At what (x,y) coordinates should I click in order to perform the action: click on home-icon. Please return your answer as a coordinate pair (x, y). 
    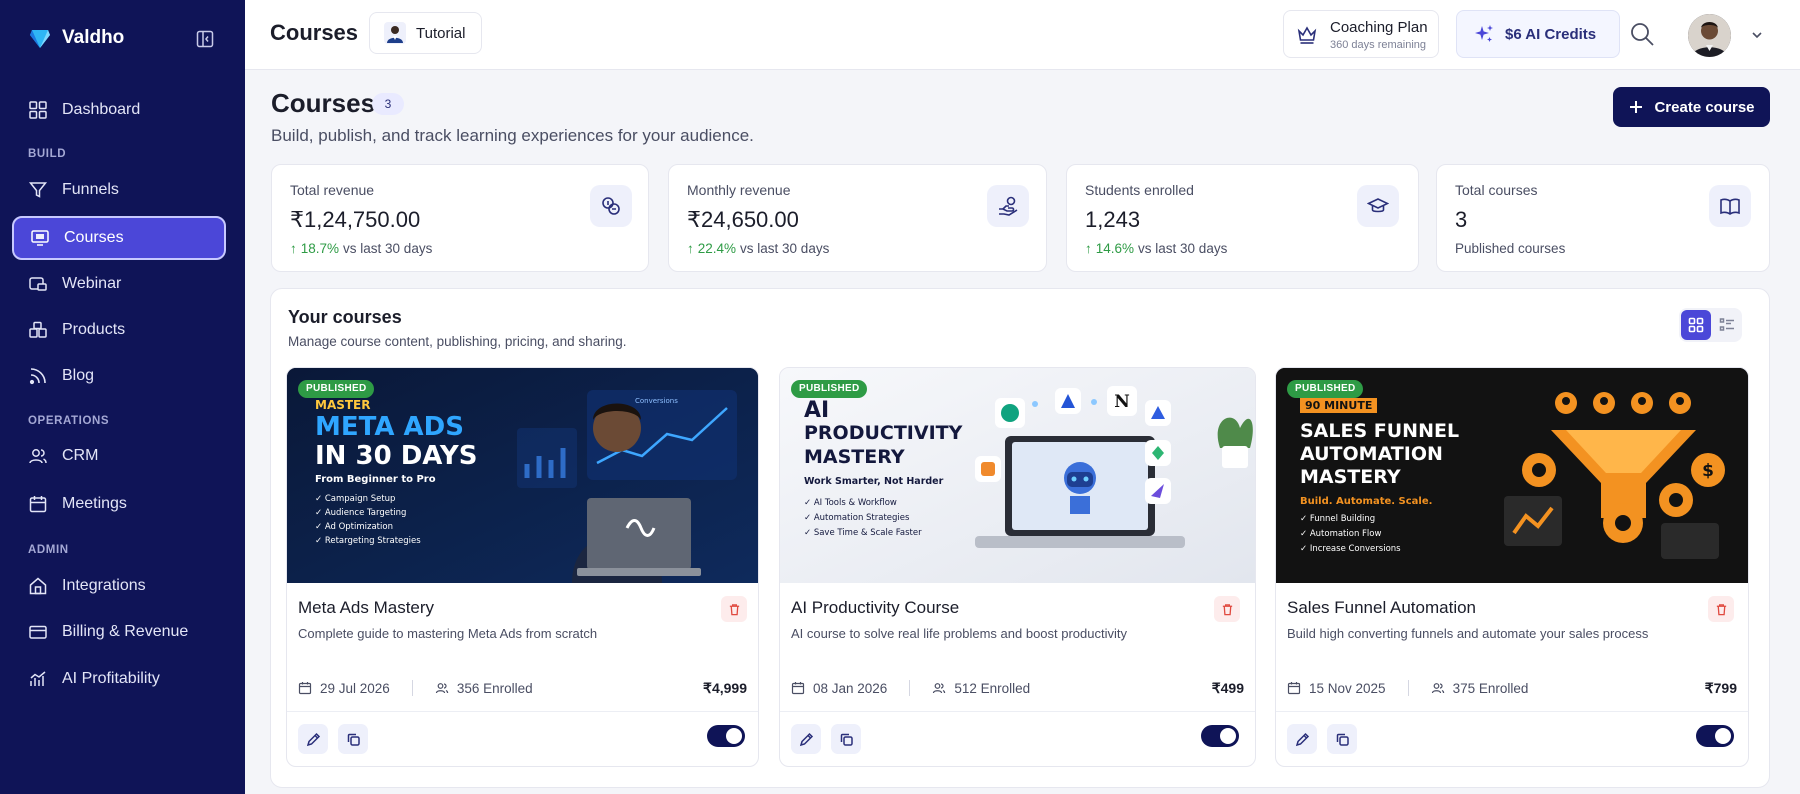
    Looking at the image, I should click on (38, 586).